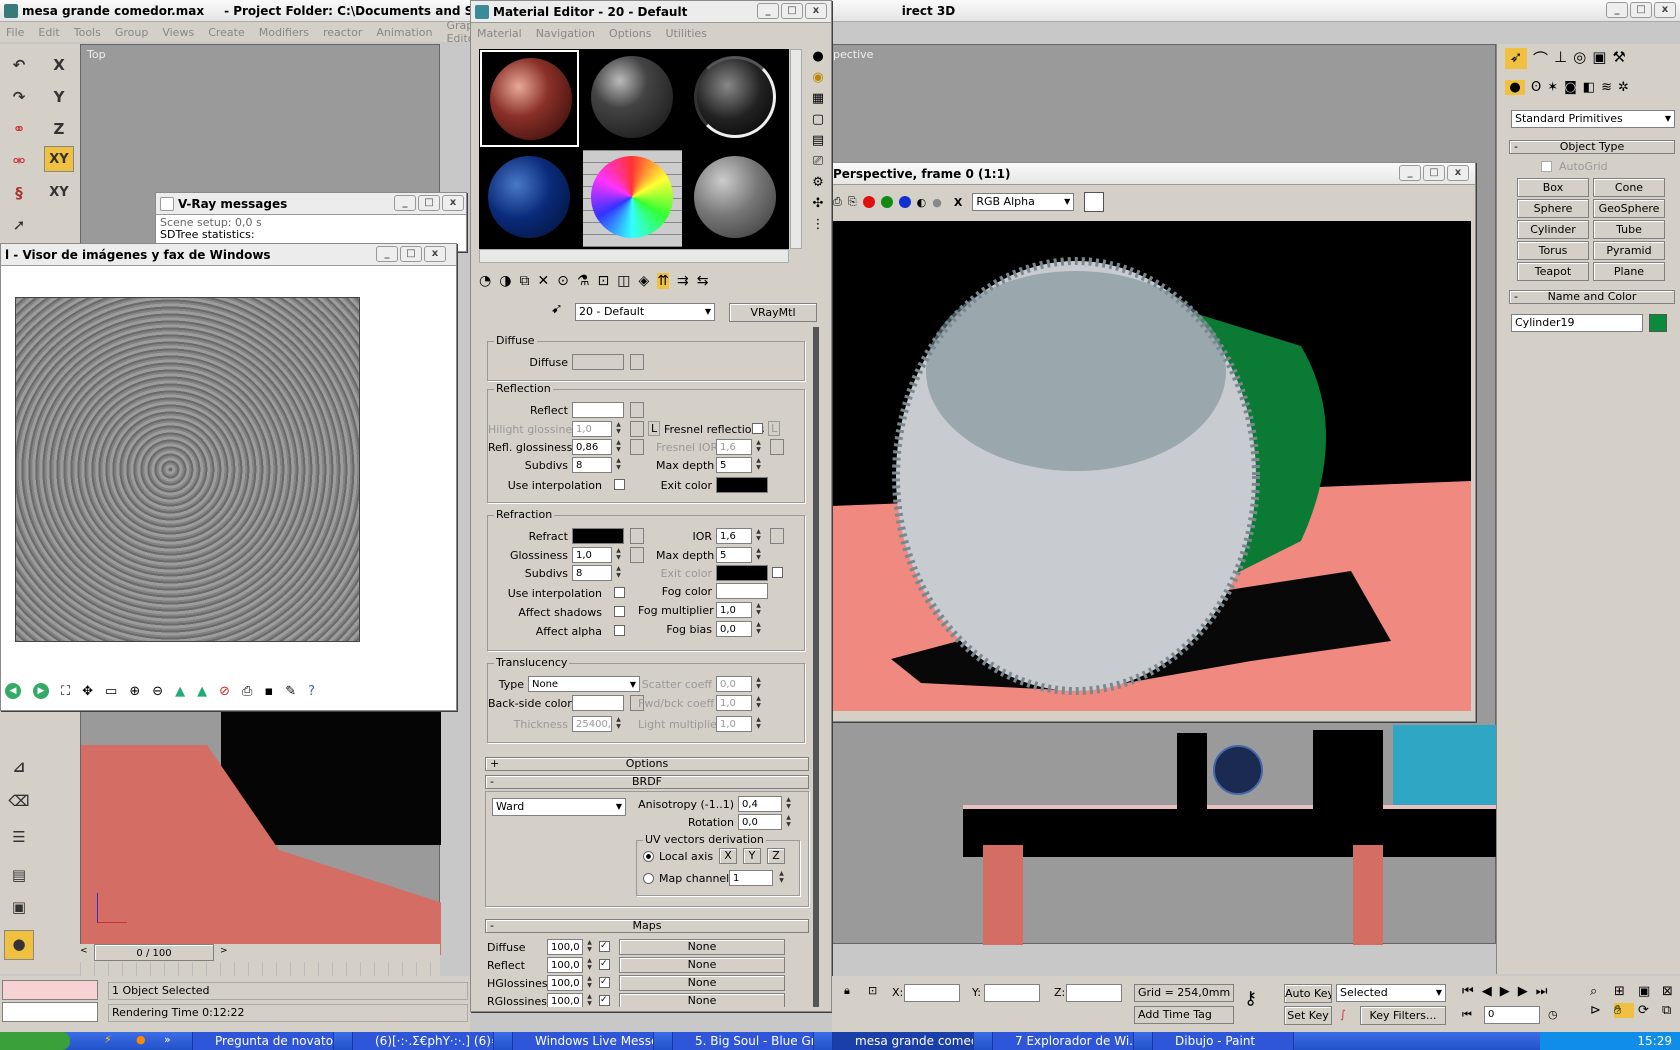  What do you see at coordinates (1223, 1041) in the screenshot?
I see `taskbar-item: Dibujo - Paint` at bounding box center [1223, 1041].